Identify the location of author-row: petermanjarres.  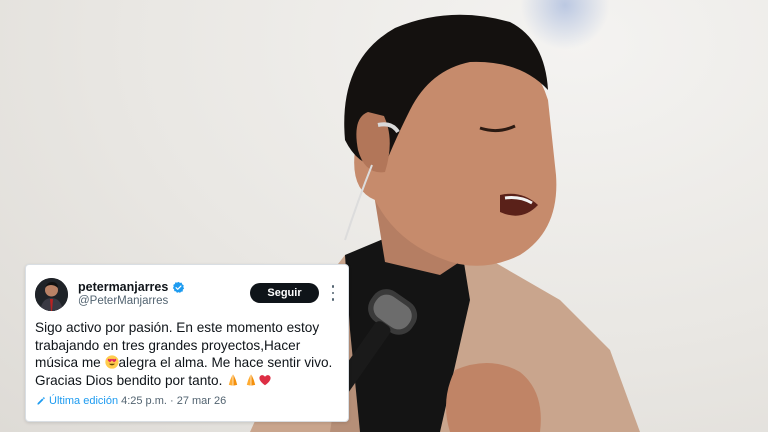
(131, 287).